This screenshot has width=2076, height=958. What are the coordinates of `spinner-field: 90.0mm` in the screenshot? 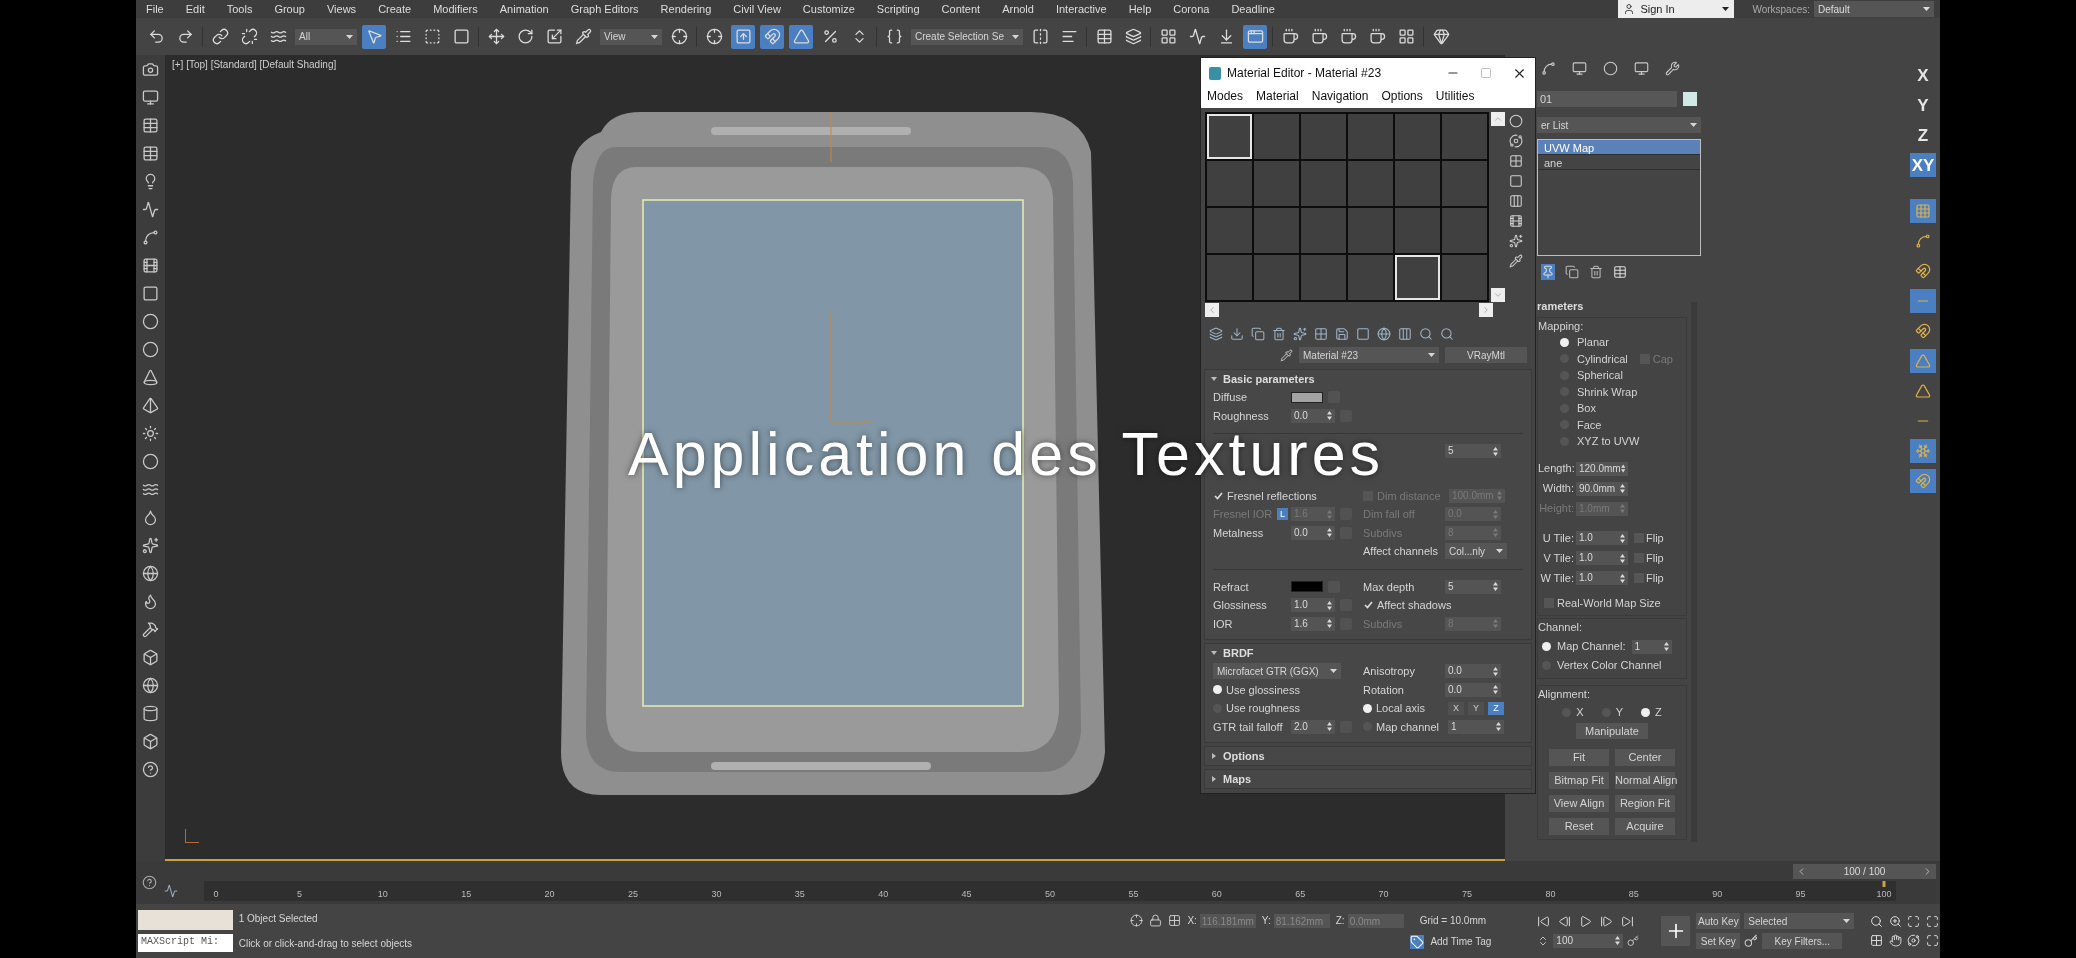 It's located at (1602, 488).